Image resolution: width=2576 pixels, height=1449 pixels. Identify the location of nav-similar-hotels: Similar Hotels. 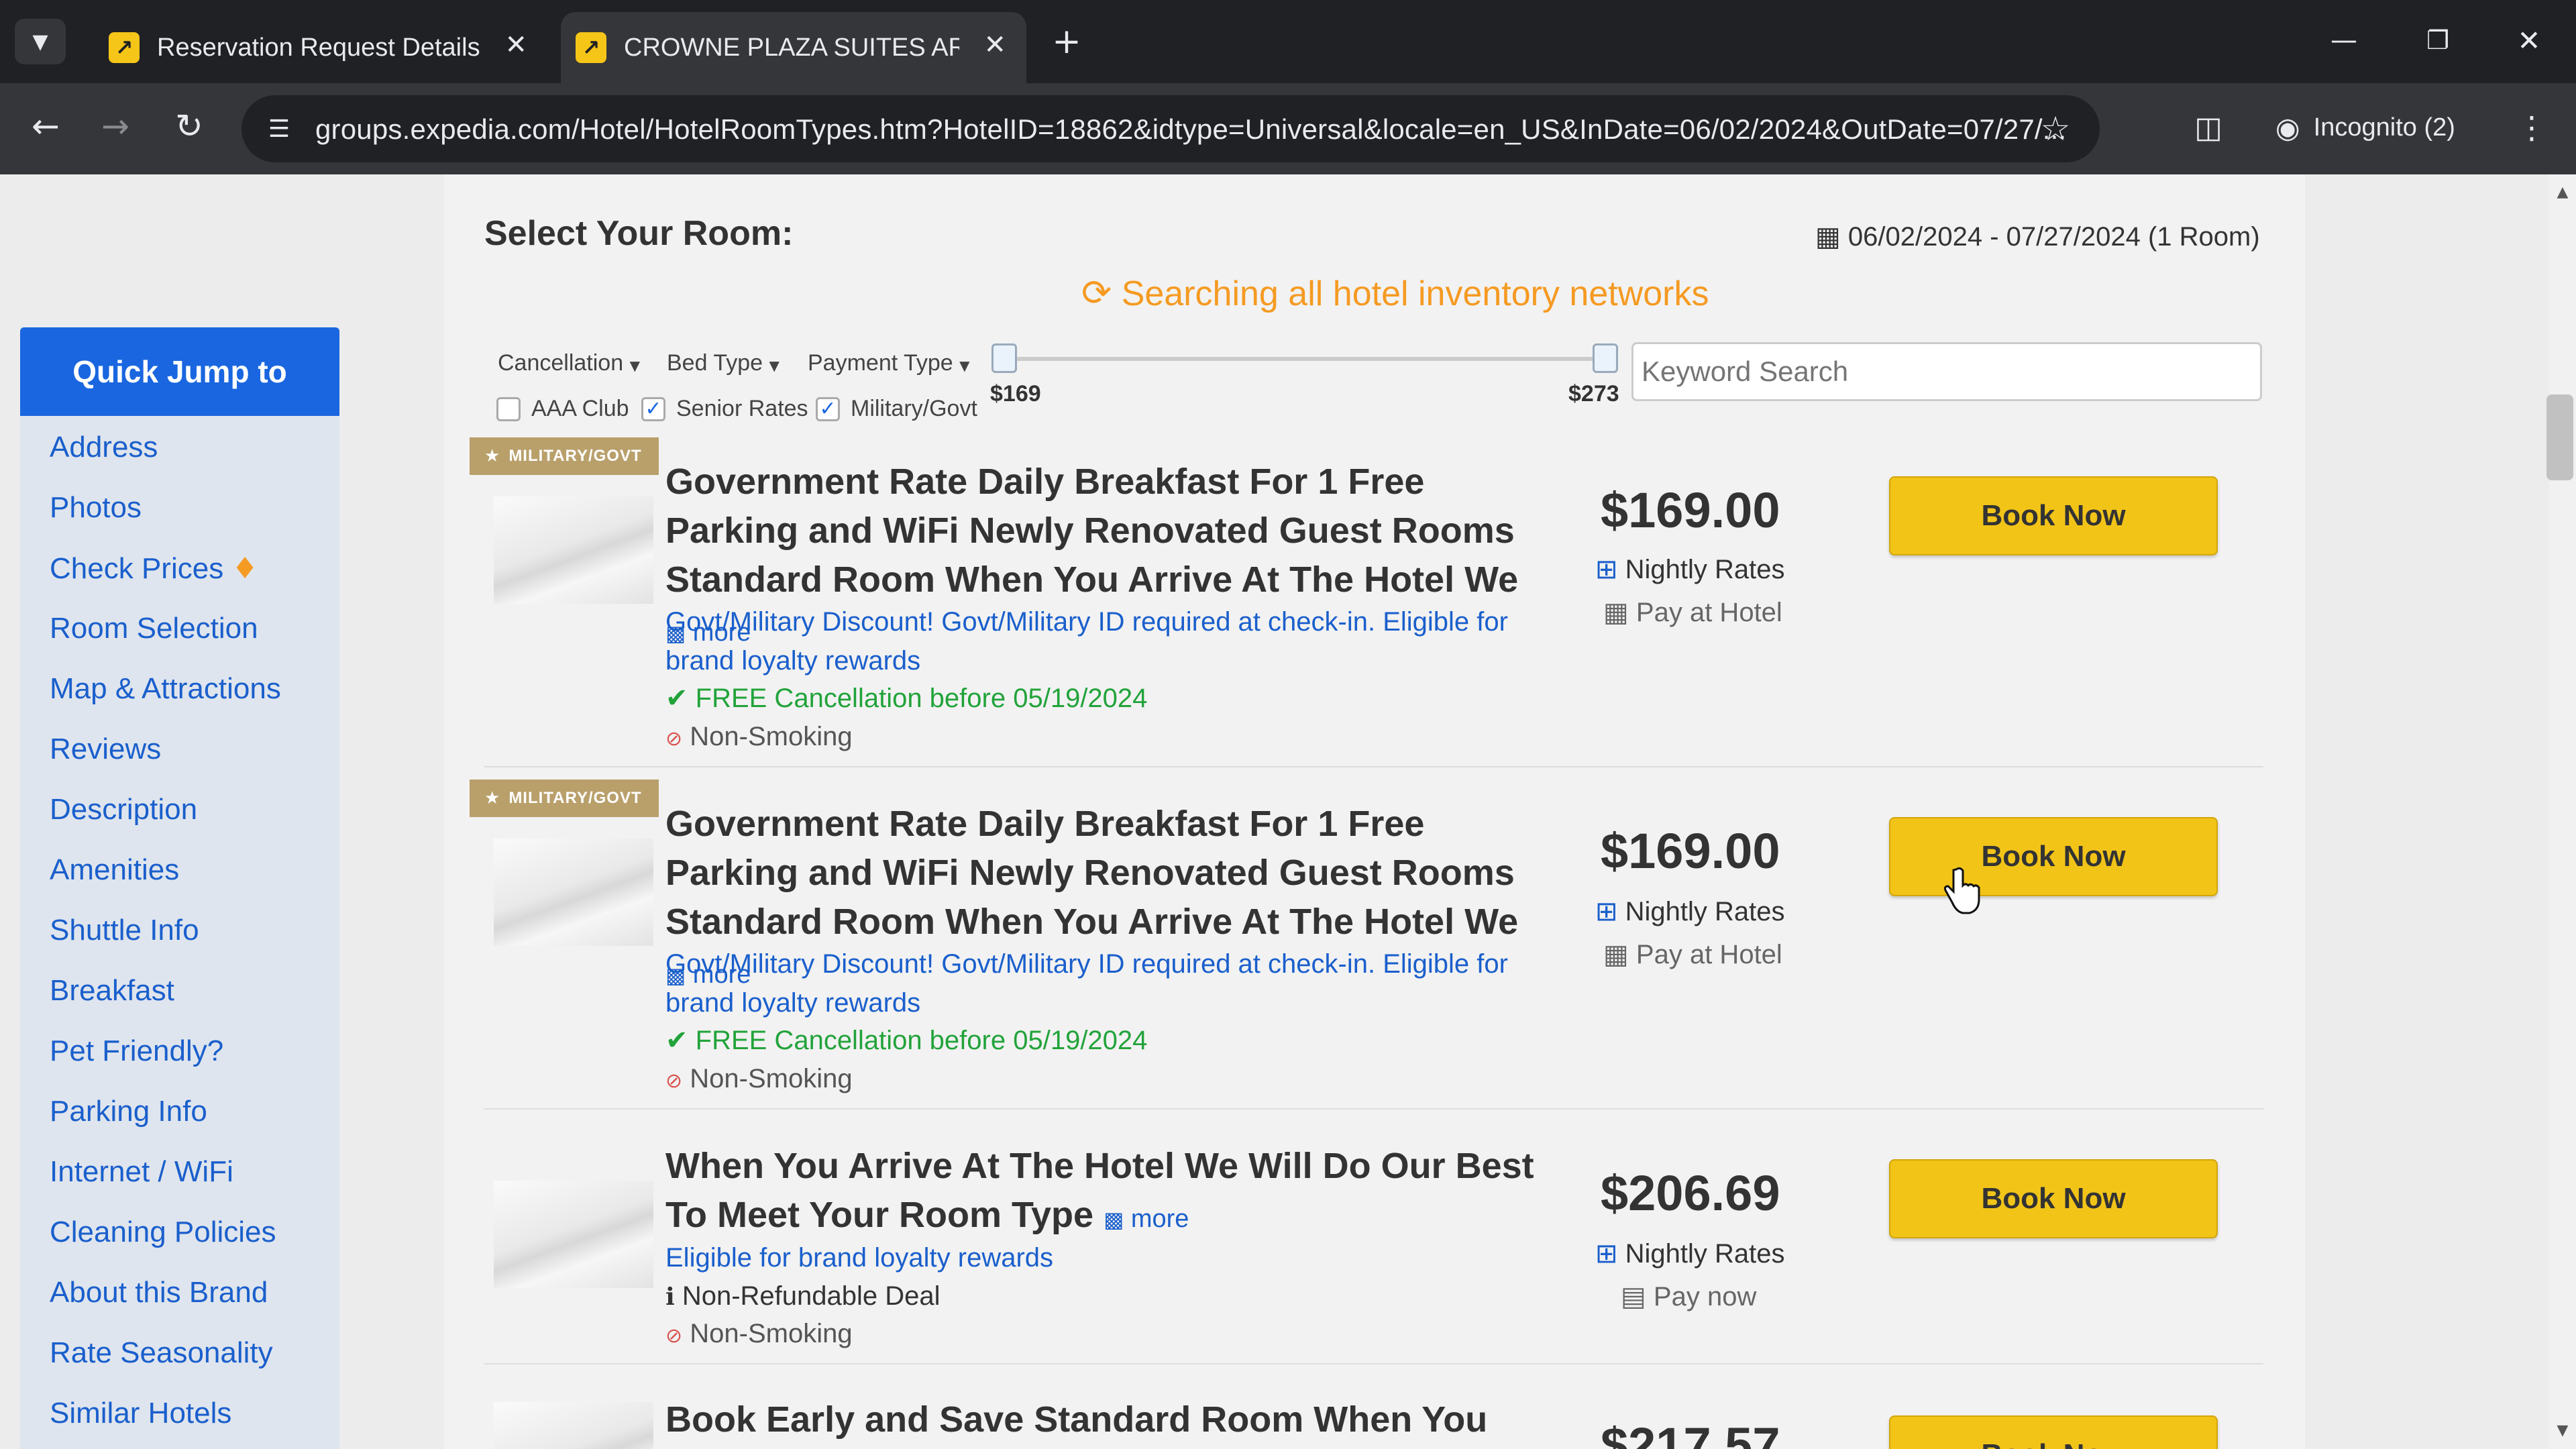
(140, 1413).